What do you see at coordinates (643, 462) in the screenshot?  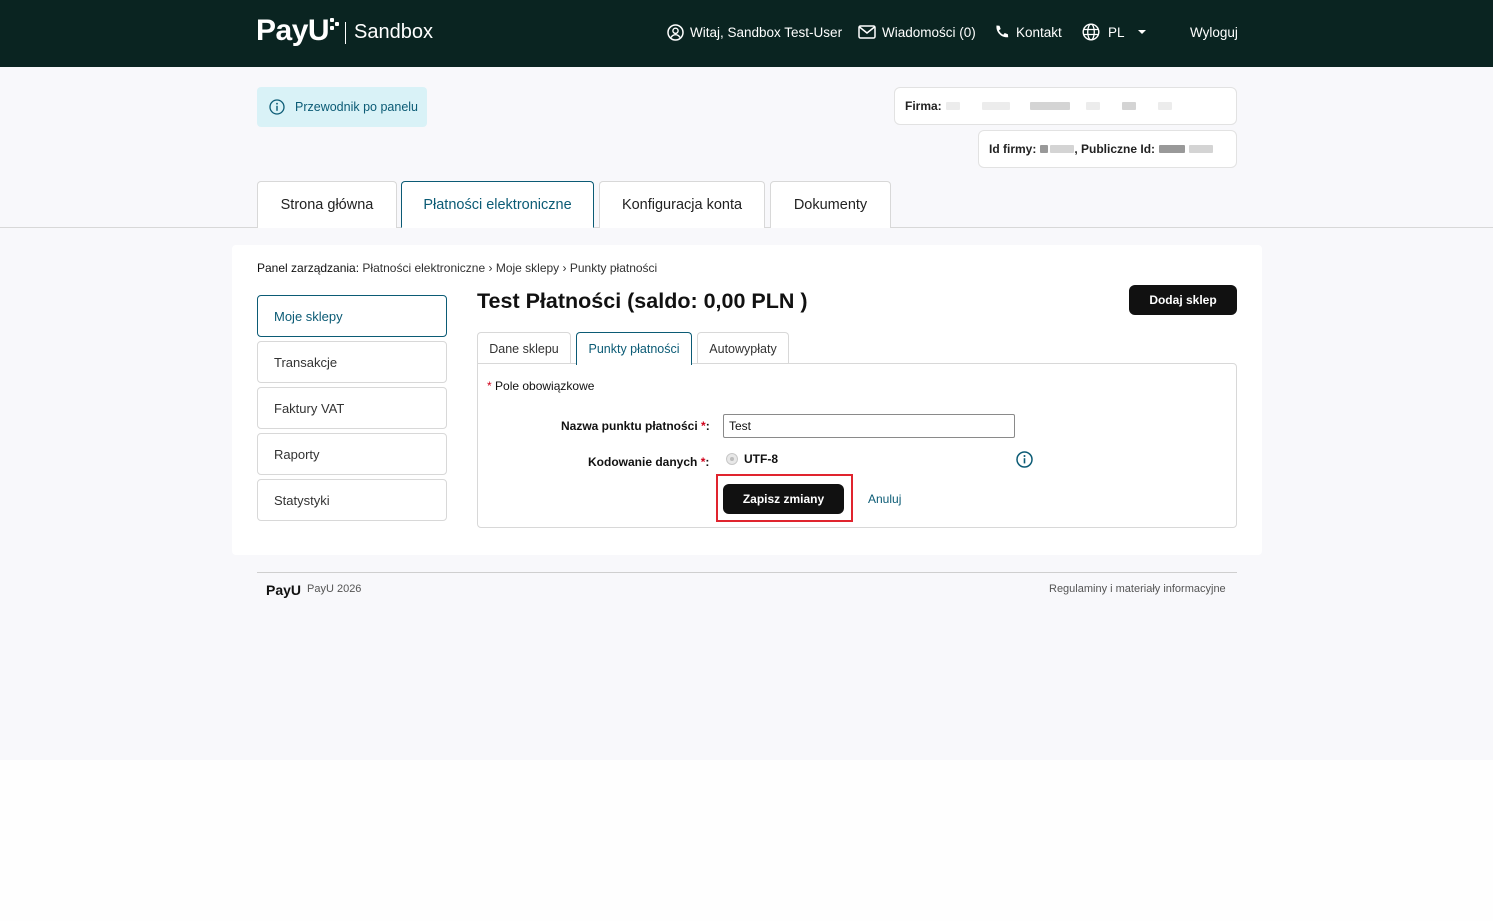 I see `encoding-label-text: Kodowanie danych` at bounding box center [643, 462].